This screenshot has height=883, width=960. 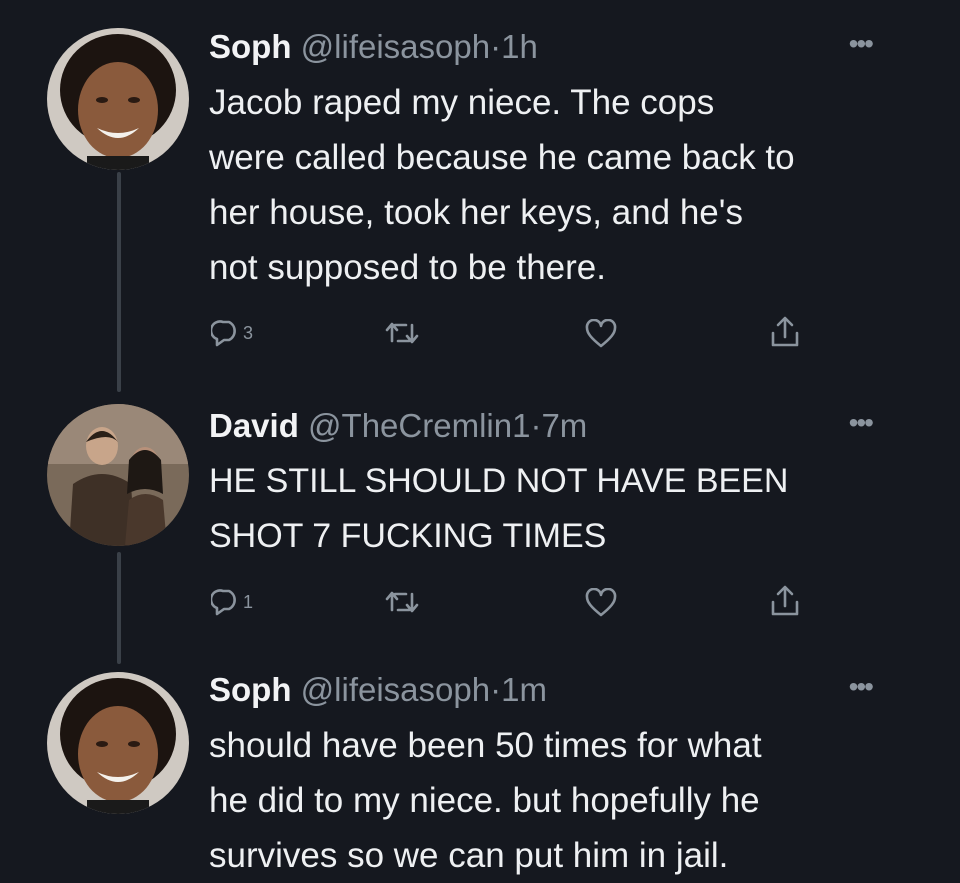 What do you see at coordinates (524, 689) in the screenshot?
I see `timestamp: 1m` at bounding box center [524, 689].